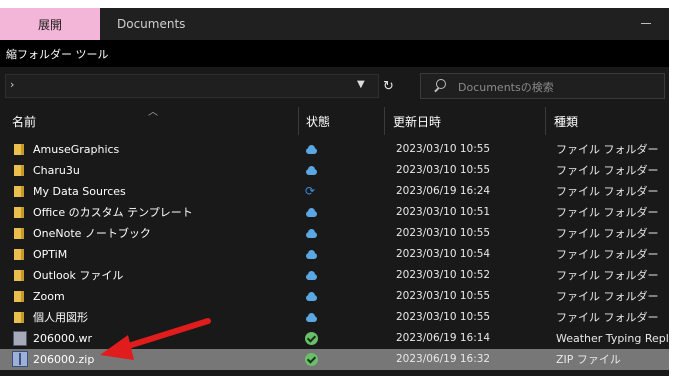 This screenshot has width=675, height=385. What do you see at coordinates (310, 191) in the screenshot?
I see `sync-icon: ⟳` at bounding box center [310, 191].